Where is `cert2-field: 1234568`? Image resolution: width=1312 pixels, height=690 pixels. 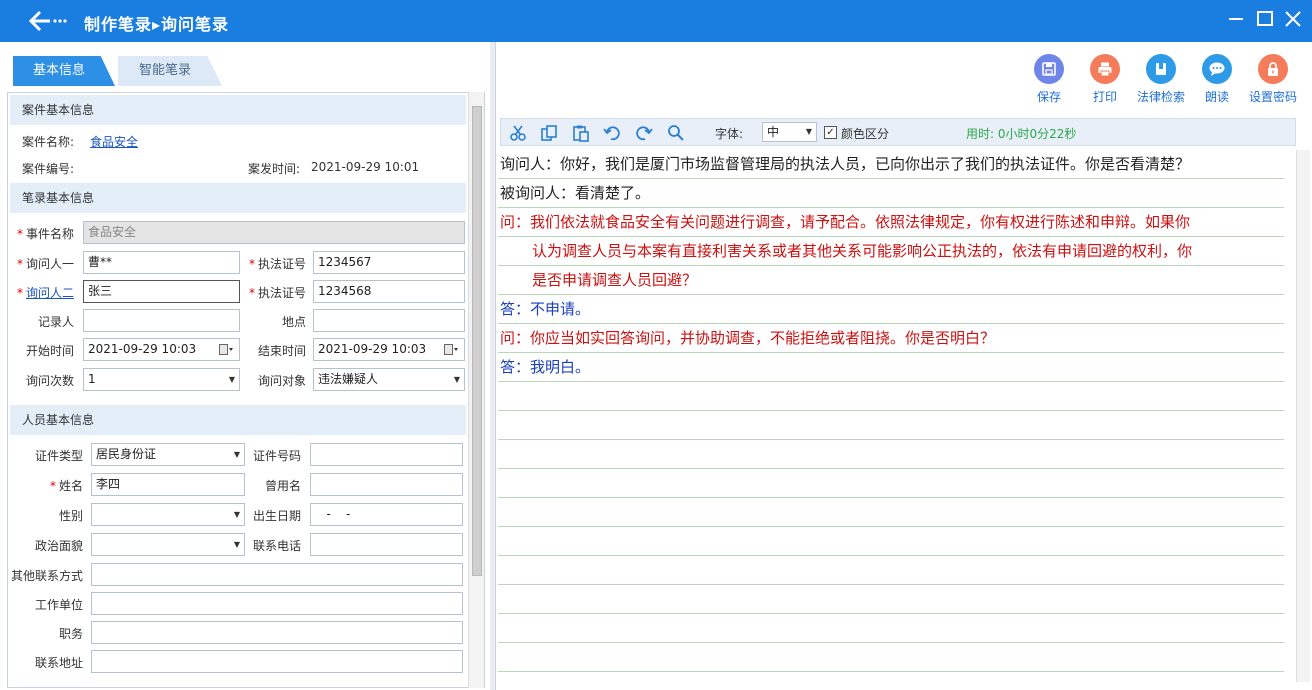 cert2-field: 1234568 is located at coordinates (389, 291).